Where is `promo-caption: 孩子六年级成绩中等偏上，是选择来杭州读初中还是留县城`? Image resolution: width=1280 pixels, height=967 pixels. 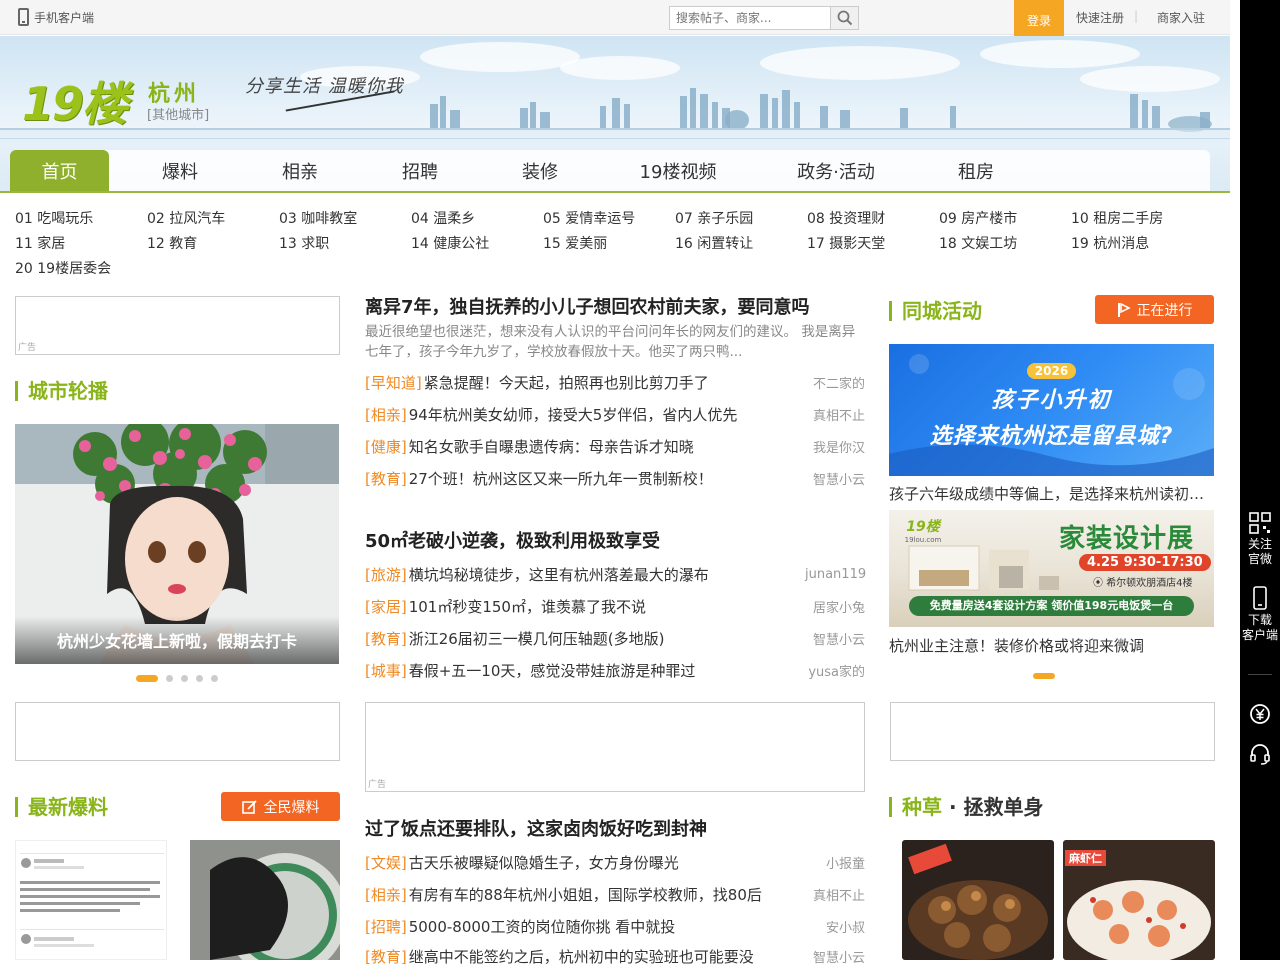
promo-caption: 孩子六年级成绩中等偏上，是选择来杭州读初中还是留县城 is located at coordinates (1051, 493).